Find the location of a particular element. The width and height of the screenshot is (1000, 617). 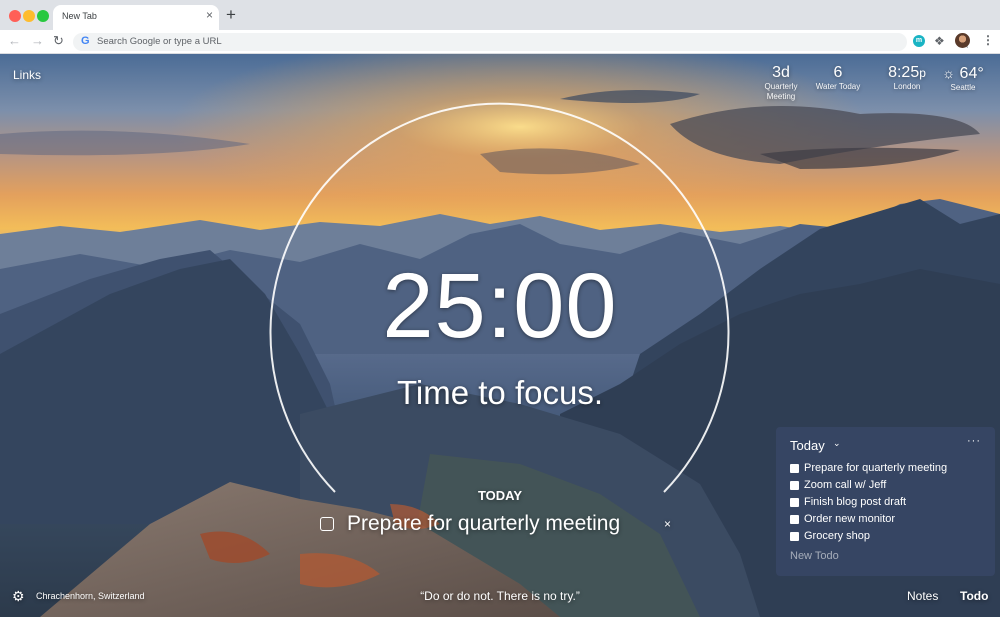

sun-icon: ☼ is located at coordinates (949, 73).